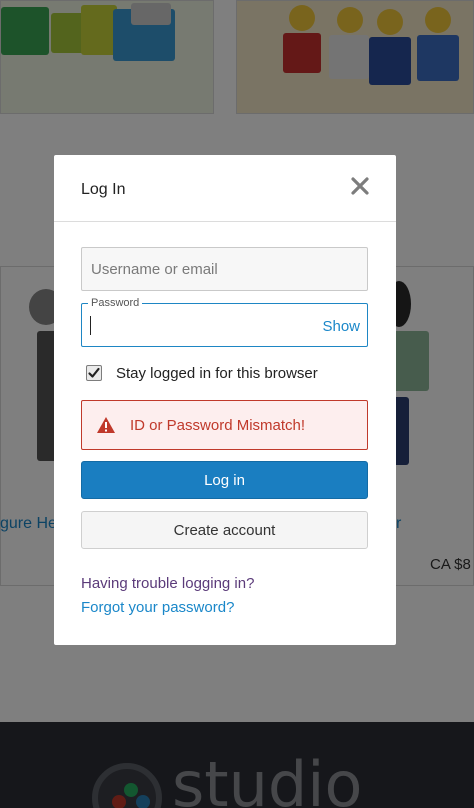 This screenshot has width=474, height=808. I want to click on close-icon, so click(360, 186).